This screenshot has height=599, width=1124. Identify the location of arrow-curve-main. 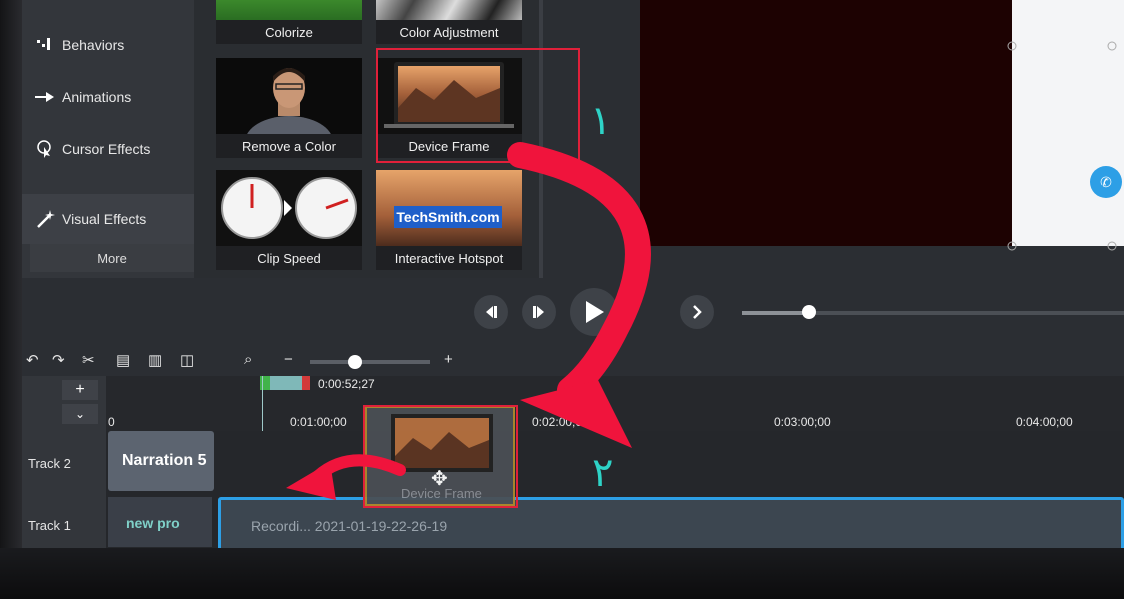
(579, 272).